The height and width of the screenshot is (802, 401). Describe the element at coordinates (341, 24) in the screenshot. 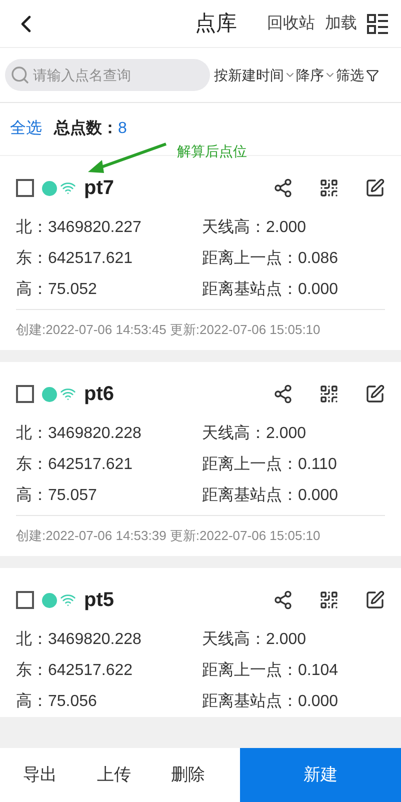

I see `header-action: 加载` at that location.